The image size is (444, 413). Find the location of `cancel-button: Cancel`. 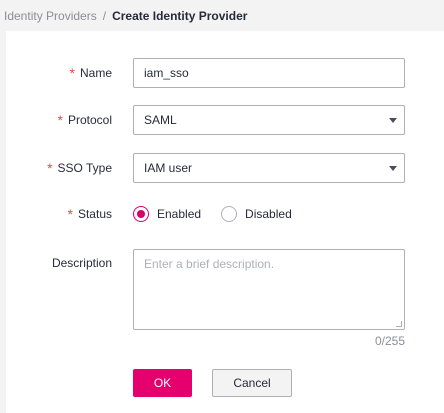

cancel-button: Cancel is located at coordinates (252, 383).